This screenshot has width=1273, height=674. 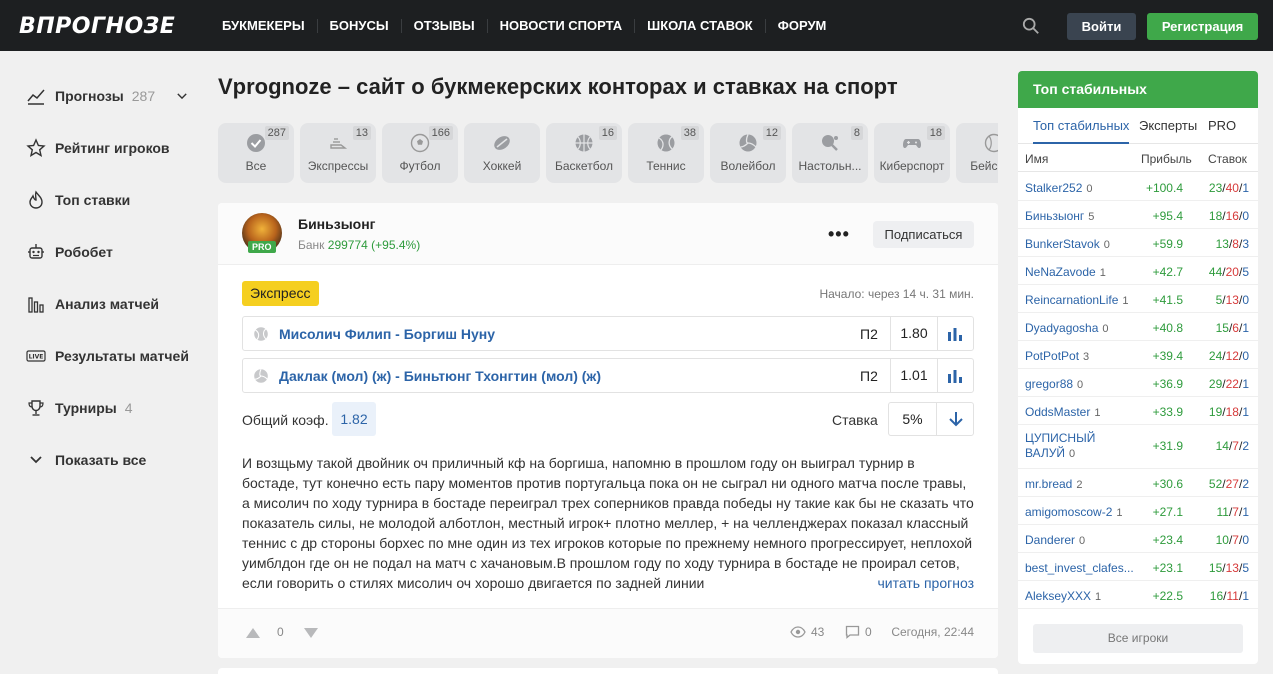 I want to click on vote-down-icon, so click(x=311, y=633).